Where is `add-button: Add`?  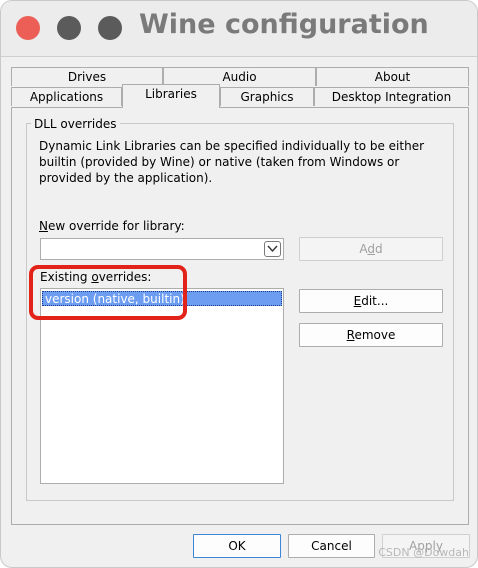 add-button: Add is located at coordinates (371, 249).